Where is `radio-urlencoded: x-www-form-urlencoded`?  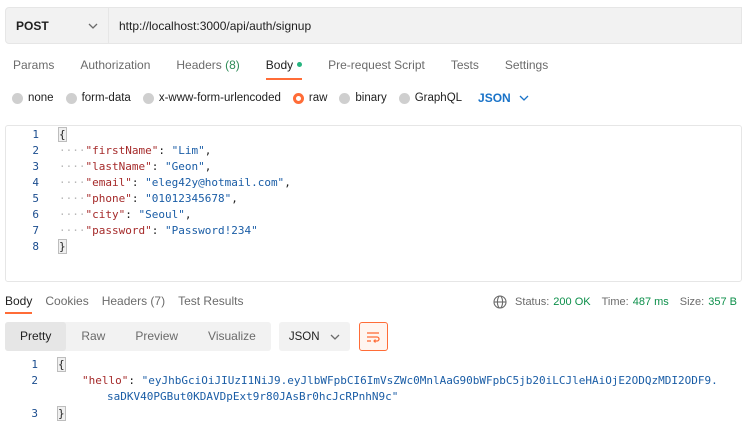 radio-urlencoded: x-www-form-urlencoded is located at coordinates (211, 98).